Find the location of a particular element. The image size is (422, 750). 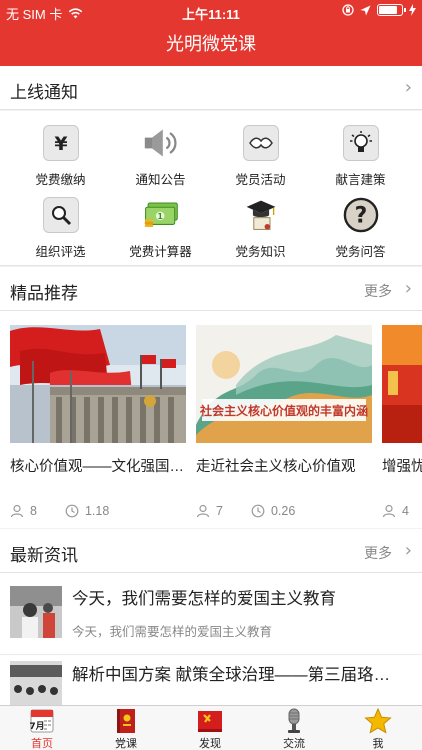

handshake-icon is located at coordinates (260, 143).